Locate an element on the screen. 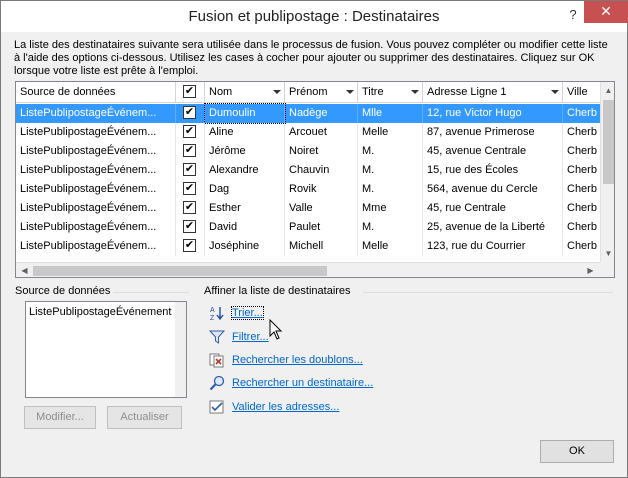 Image resolution: width=628 pixels, height=478 pixels. column-header-nom-label: Nom is located at coordinates (221, 92).